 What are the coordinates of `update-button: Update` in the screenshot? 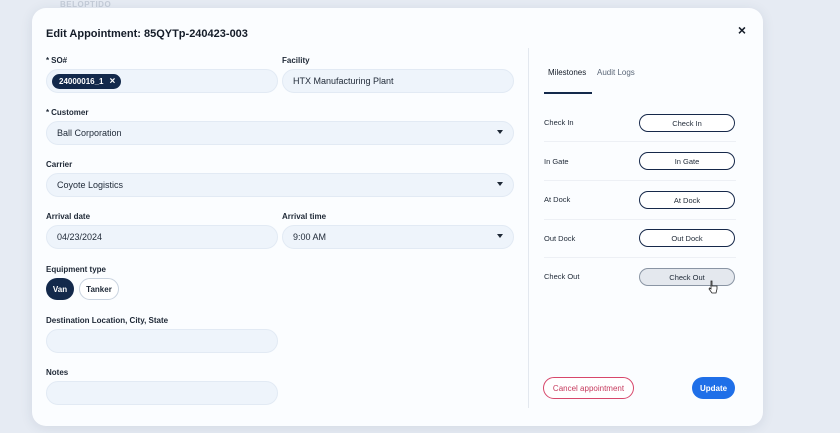 It's located at (713, 388).